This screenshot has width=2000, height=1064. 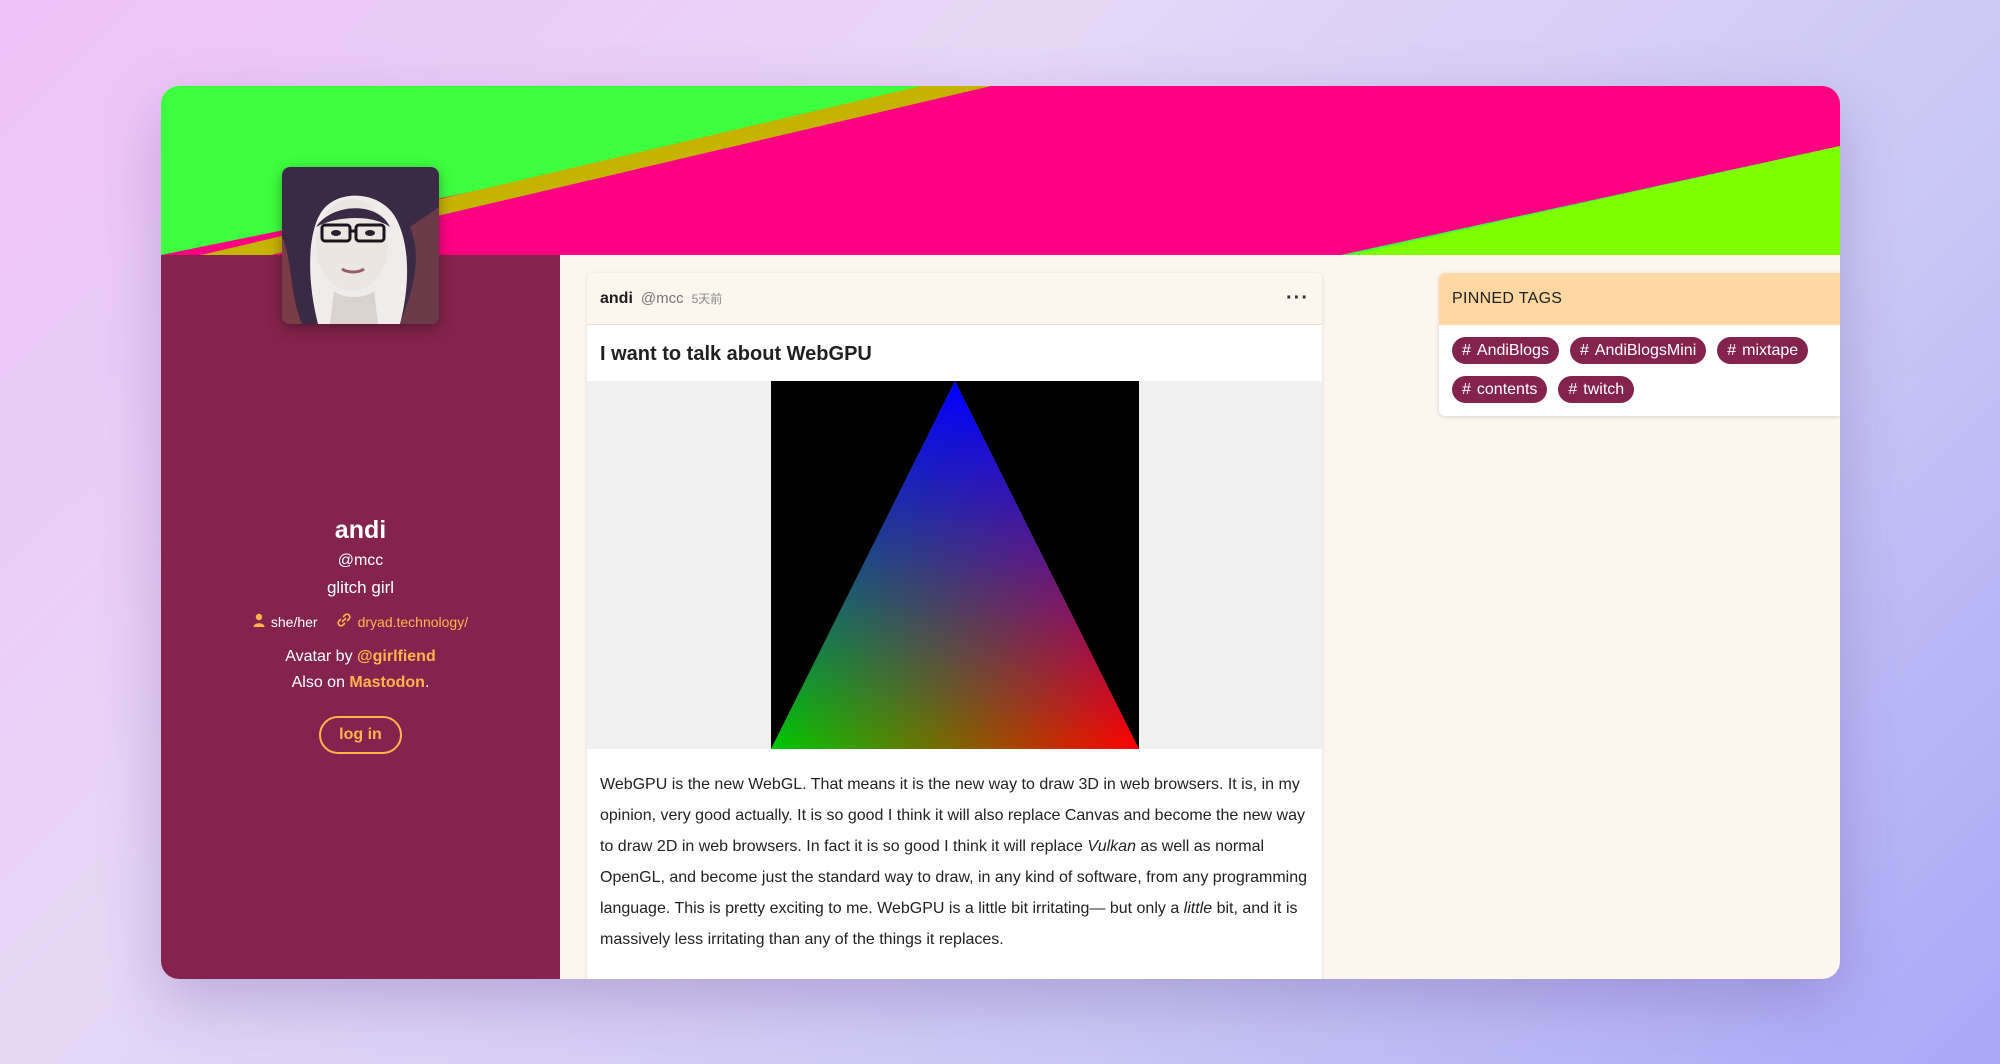 I want to click on website-link: dryad.technology/, so click(x=402, y=622).